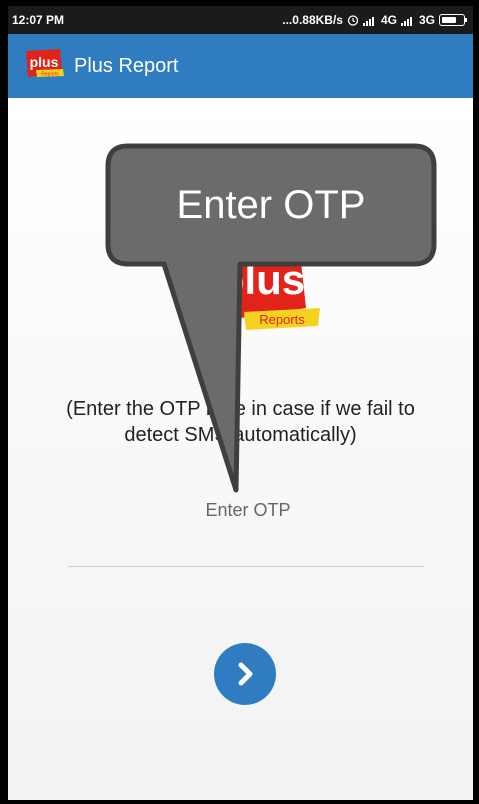 This screenshot has height=804, width=479. Describe the element at coordinates (388, 20) in the screenshot. I see `network-type-1: 4G` at that location.